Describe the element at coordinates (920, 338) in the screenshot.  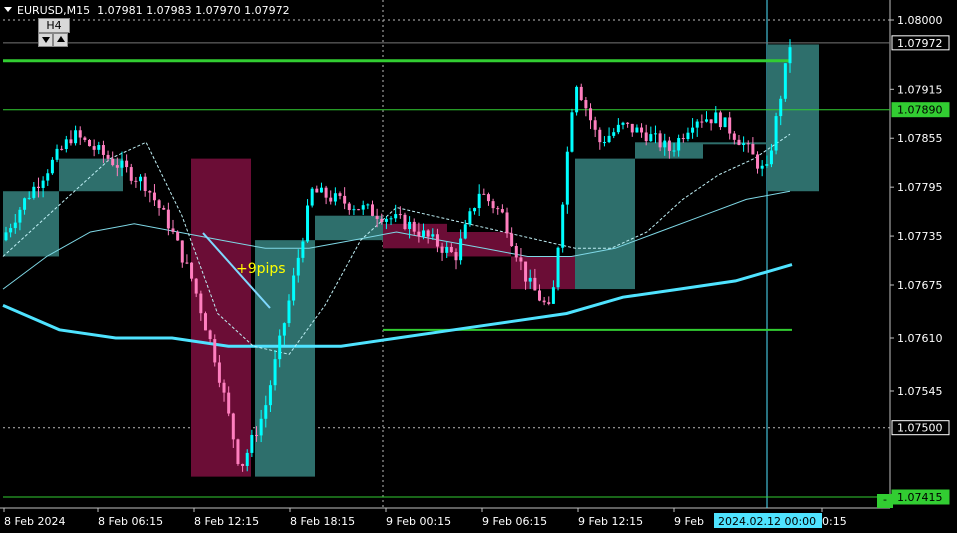
I see `price-tick-label: 1.07610` at that location.